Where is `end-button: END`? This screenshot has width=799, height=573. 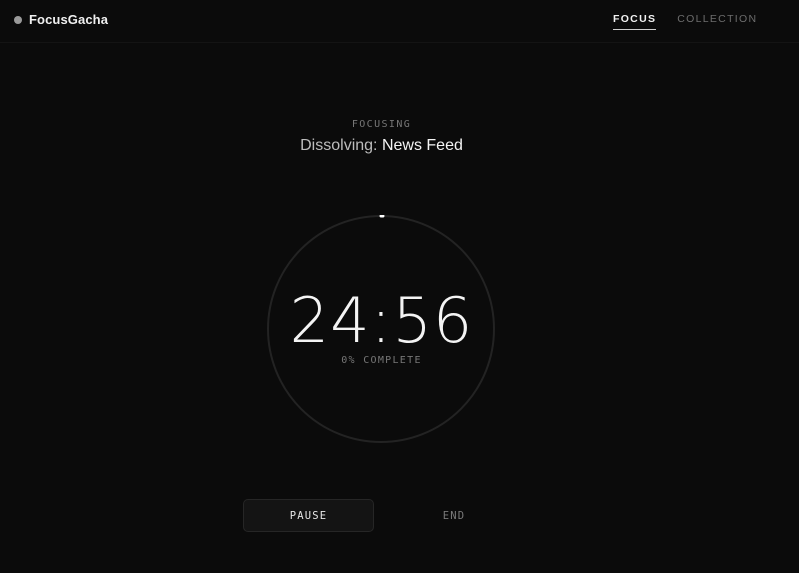 end-button: END is located at coordinates (454, 515).